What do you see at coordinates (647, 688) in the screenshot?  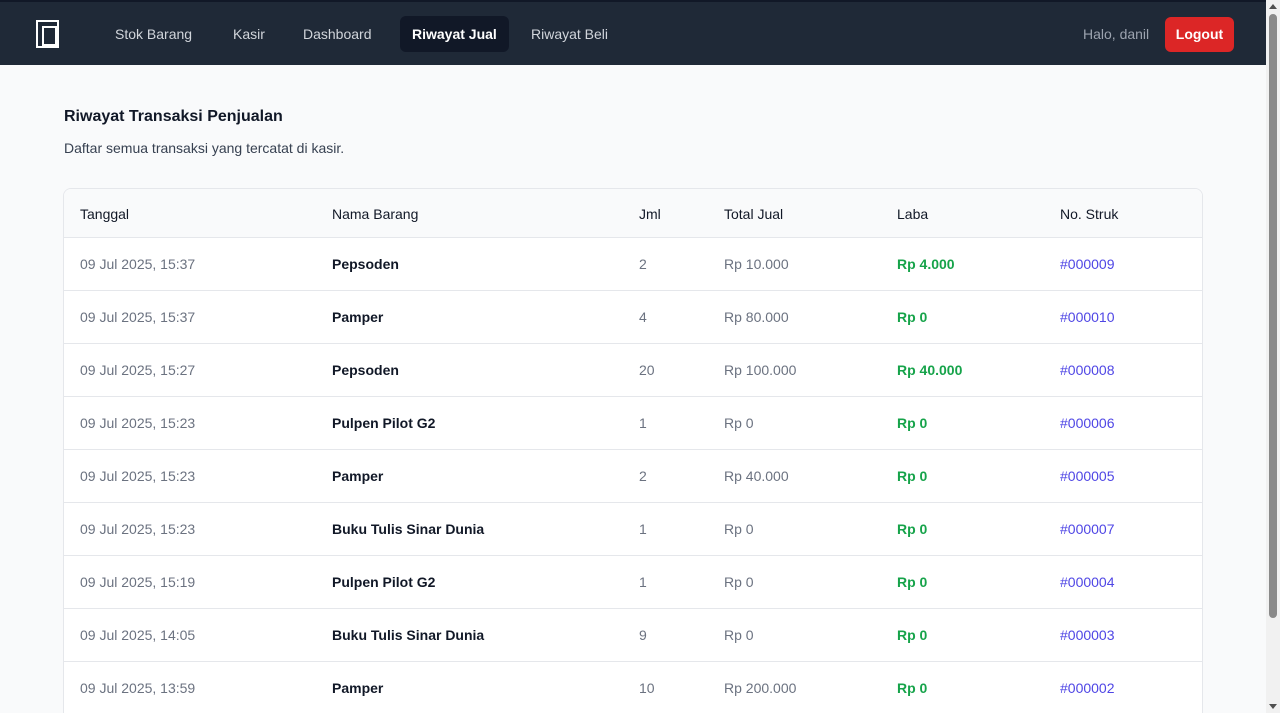 I see `row-qty: 10` at bounding box center [647, 688].